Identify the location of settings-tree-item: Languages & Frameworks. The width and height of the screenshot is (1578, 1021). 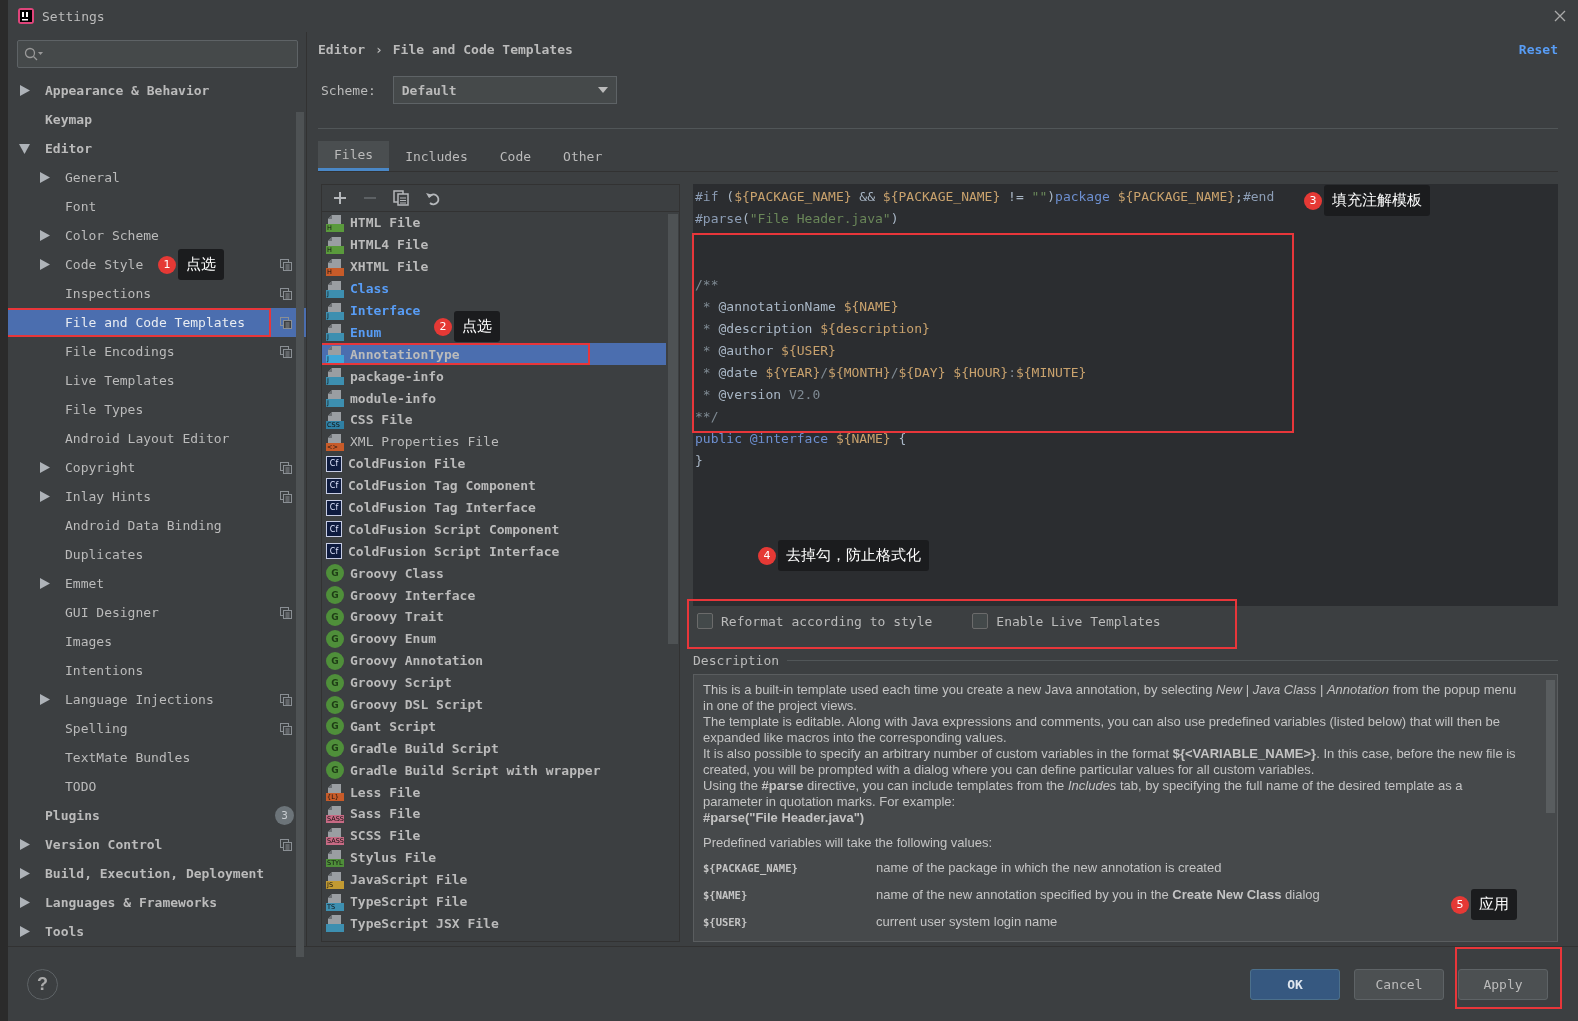
(131, 902).